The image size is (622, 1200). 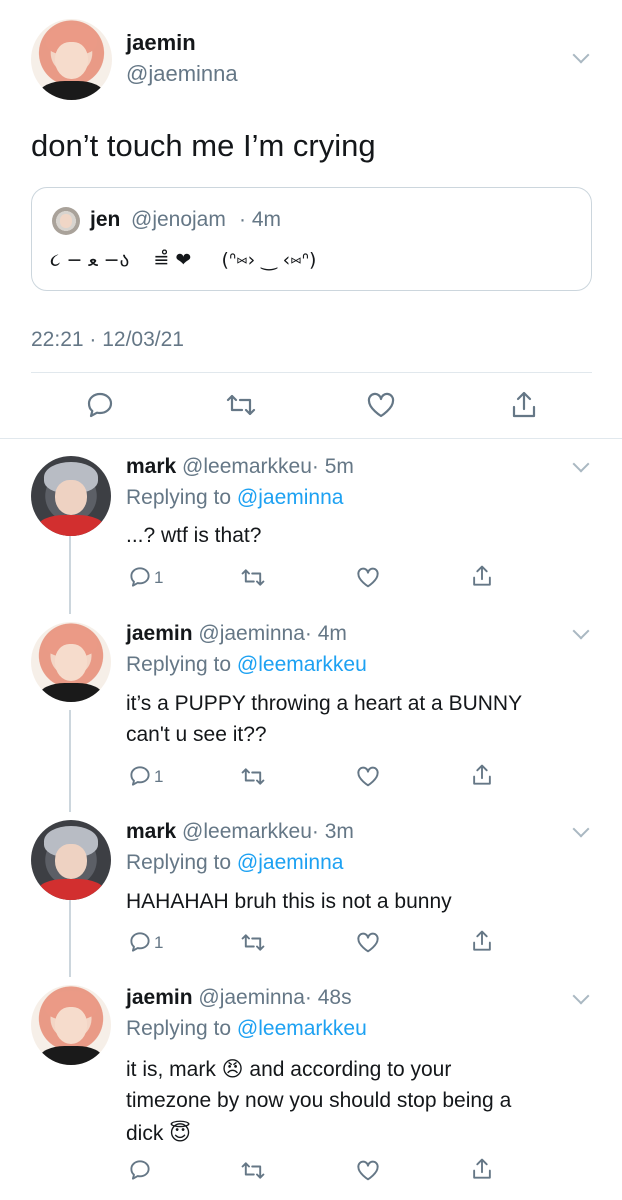 I want to click on reply-header: jaemin @jaeminna· 4m, so click(x=236, y=634).